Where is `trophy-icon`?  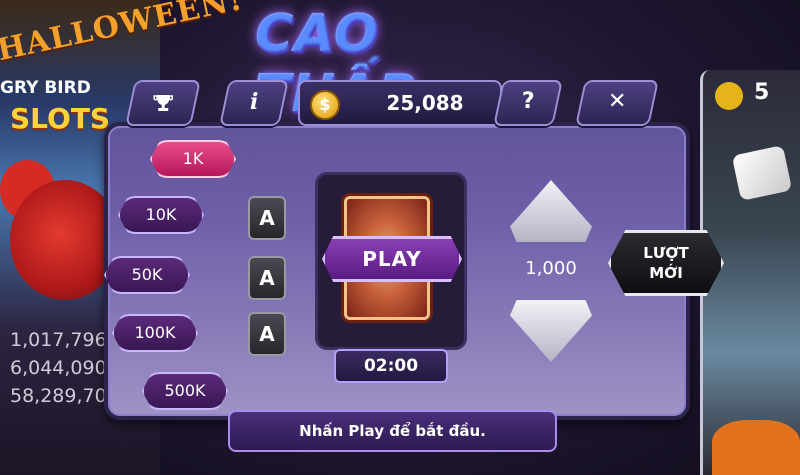 trophy-icon is located at coordinates (163, 102).